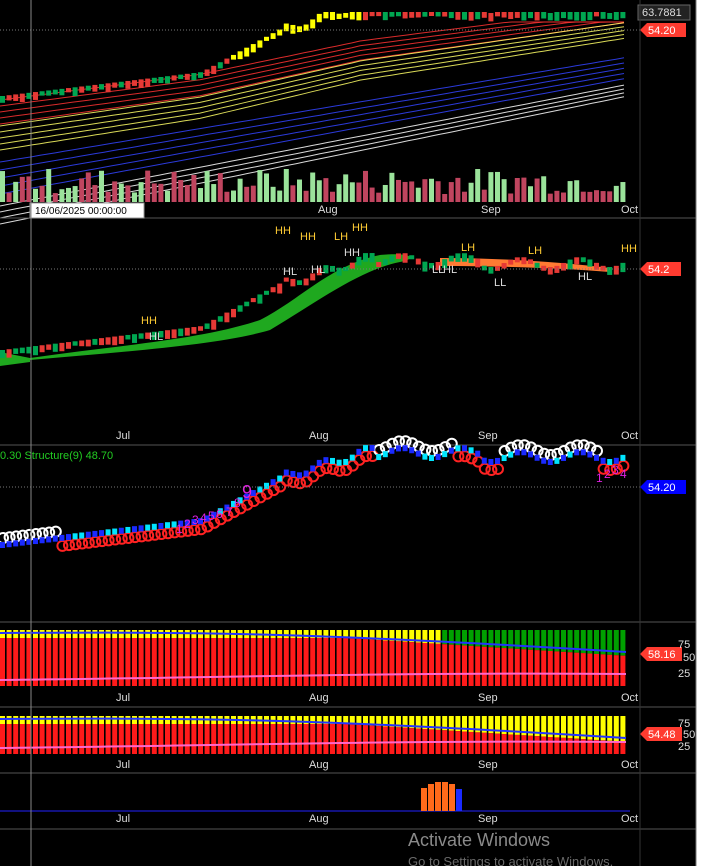 The width and height of the screenshot is (712, 866). Describe the element at coordinates (629, 249) in the screenshot. I see `swing-label: HH` at that location.